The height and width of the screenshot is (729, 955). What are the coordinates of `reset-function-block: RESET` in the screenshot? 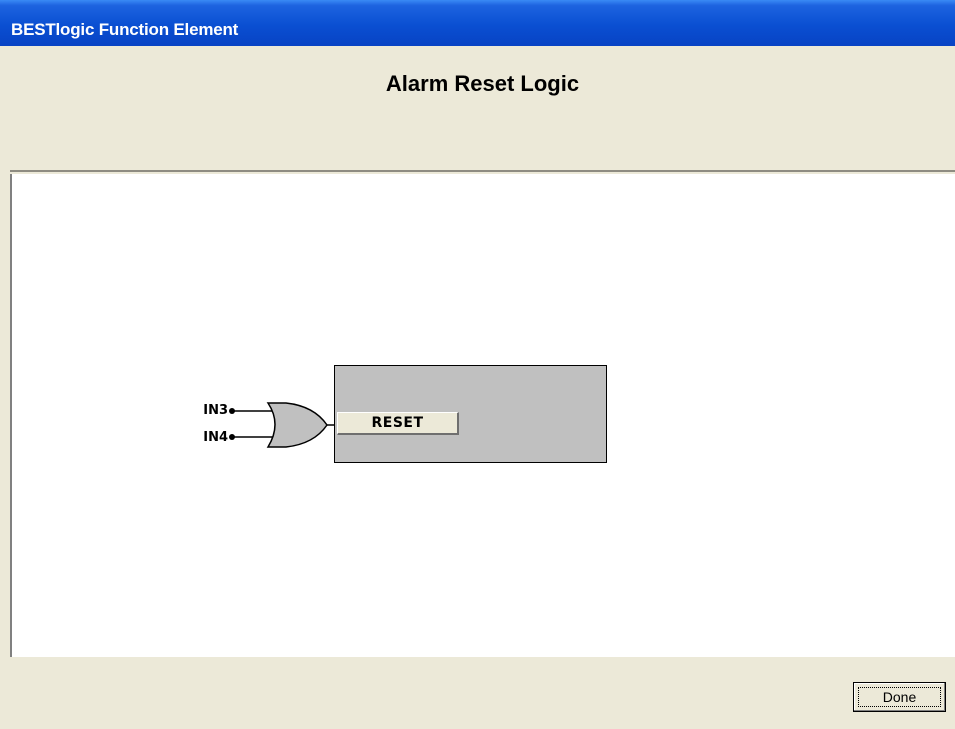 It's located at (470, 414).